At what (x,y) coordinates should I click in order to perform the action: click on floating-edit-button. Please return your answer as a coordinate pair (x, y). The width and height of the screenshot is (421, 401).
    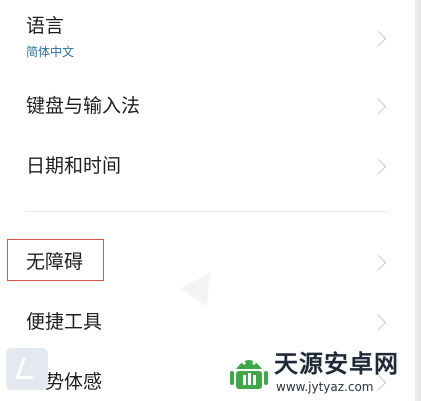
    Looking at the image, I should click on (27, 369).